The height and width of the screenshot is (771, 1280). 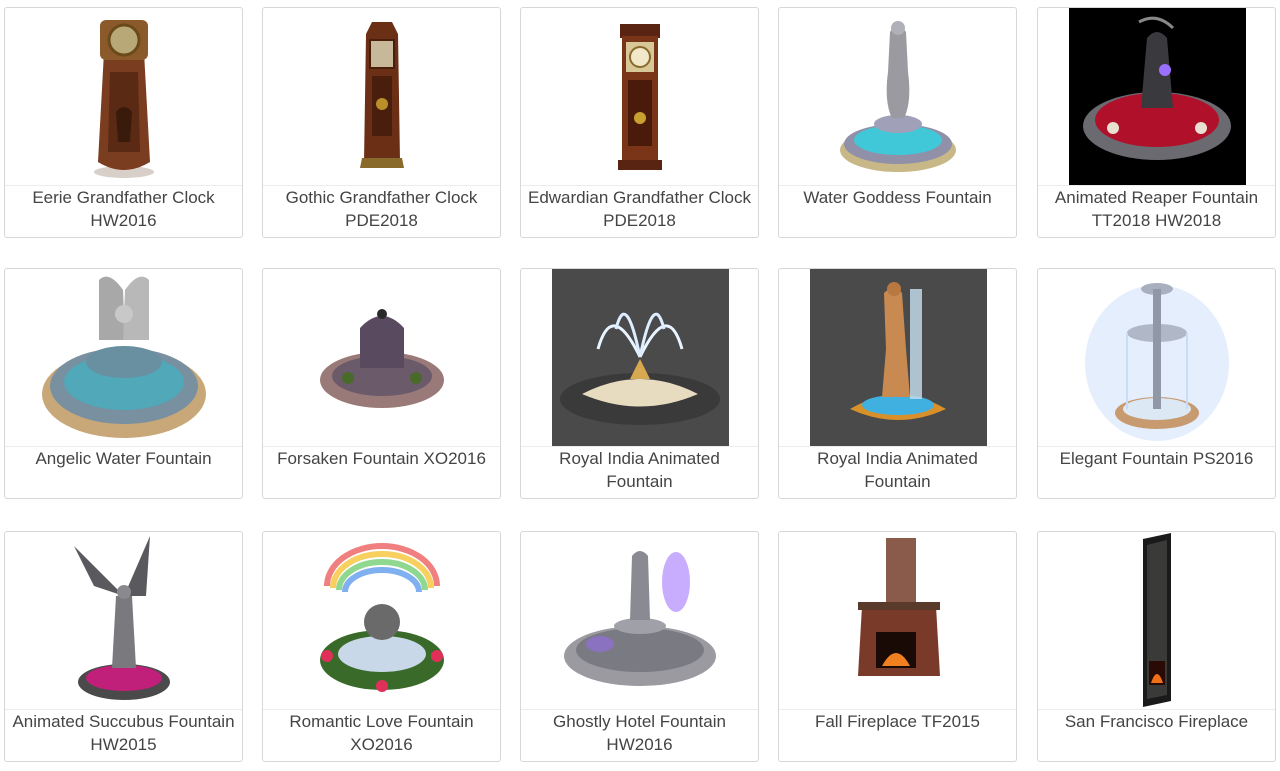 I want to click on item-card-royal-india-statue-fountain: Royal India Animated Fountain, so click(x=897, y=383).